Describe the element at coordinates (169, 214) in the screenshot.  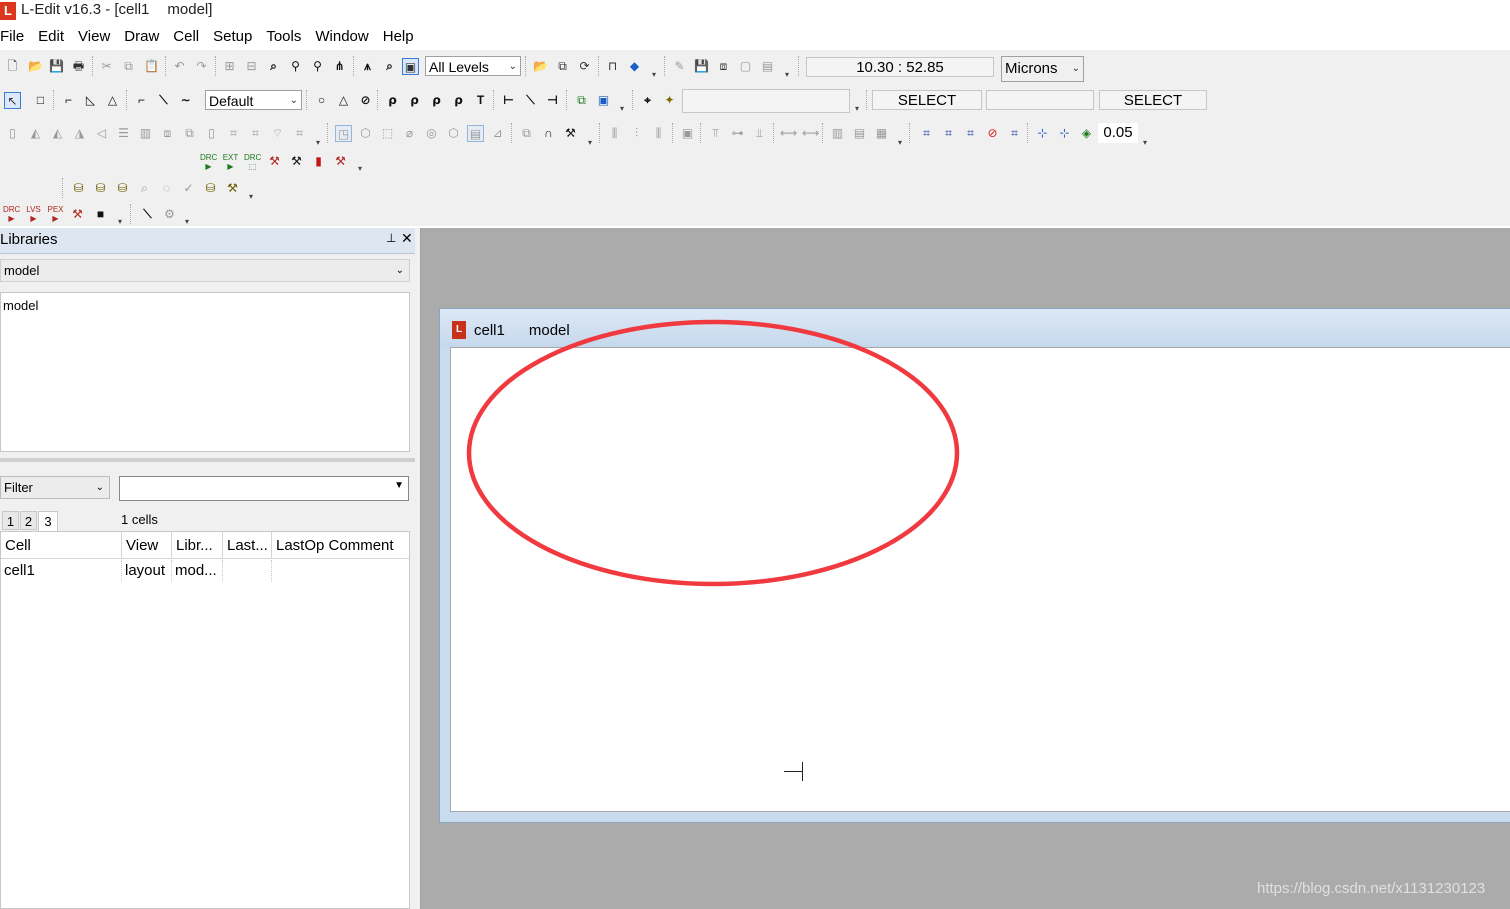
I see `probe-settings-icon: ⚙` at that location.